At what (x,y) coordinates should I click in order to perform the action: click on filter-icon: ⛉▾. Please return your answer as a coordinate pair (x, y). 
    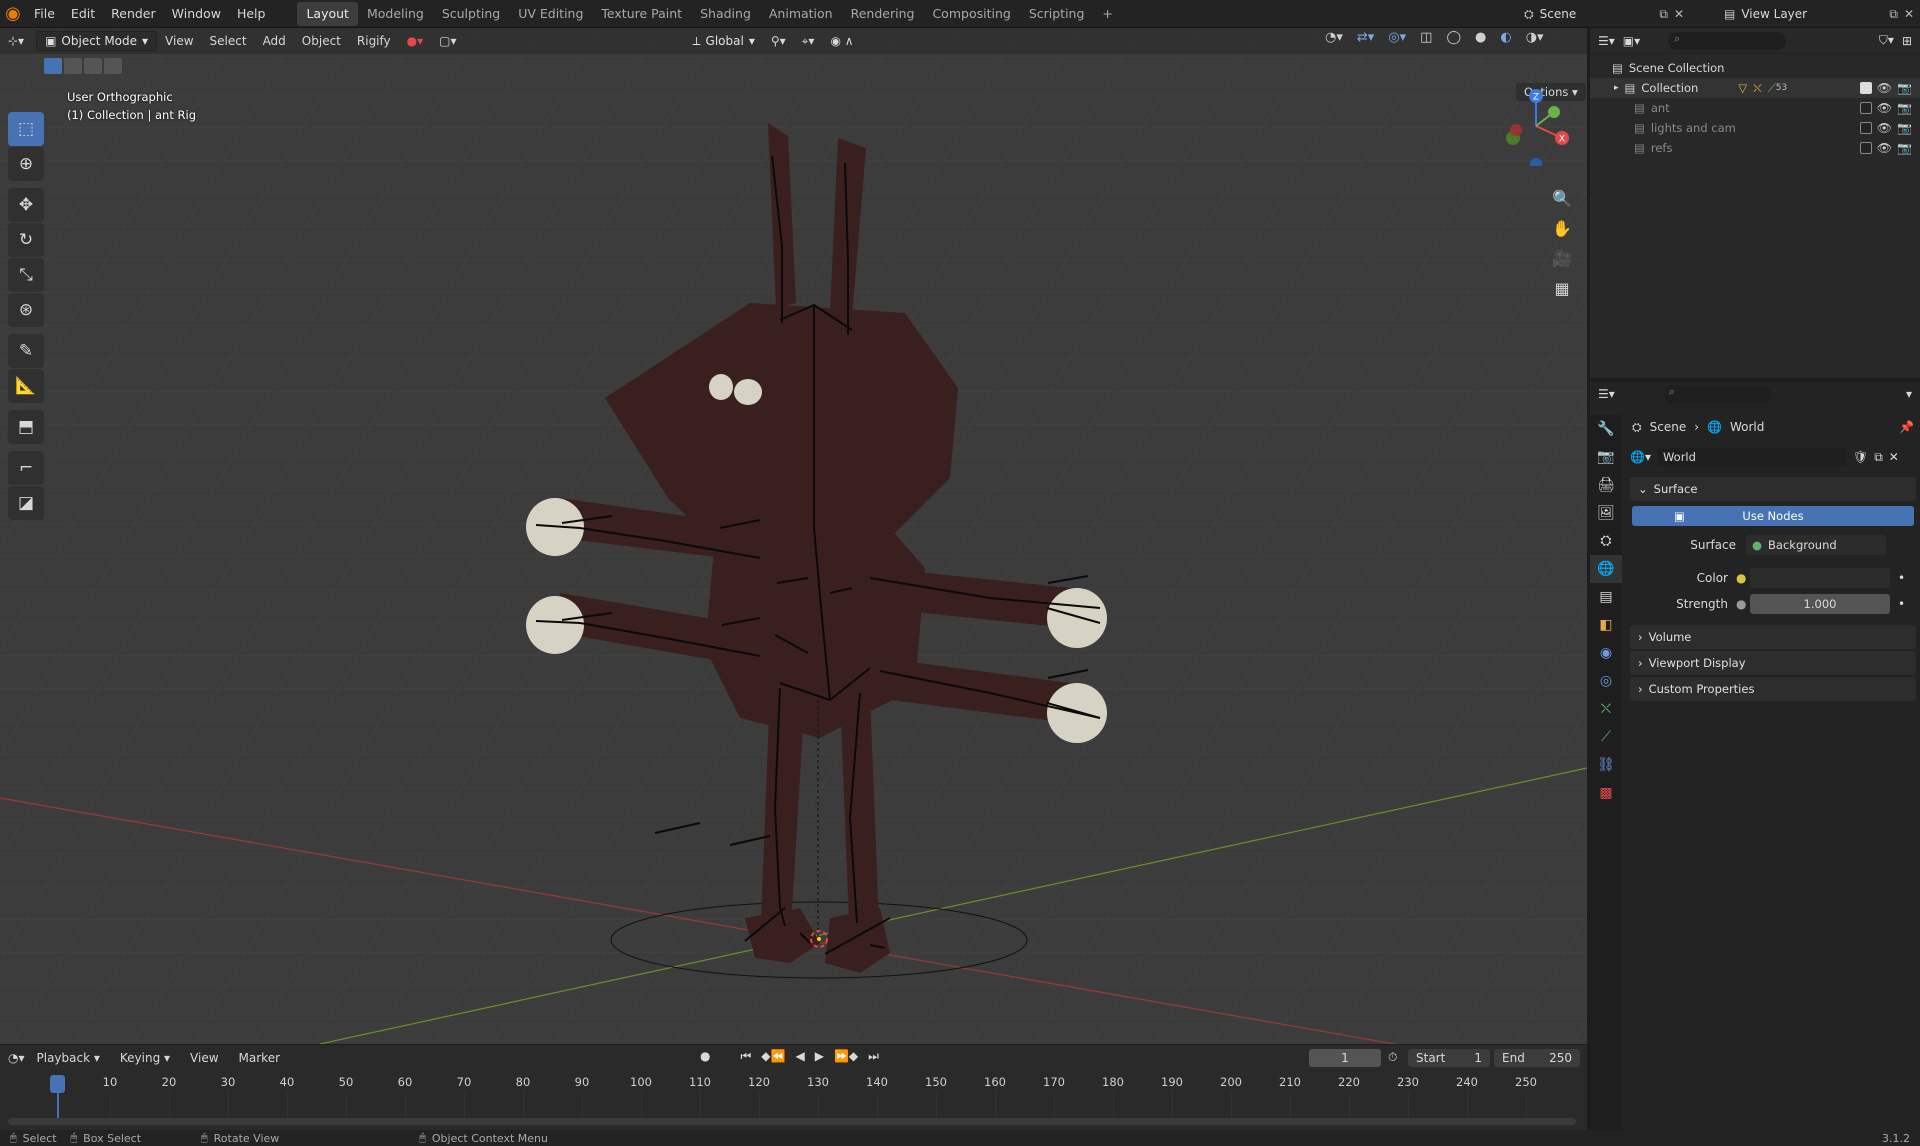
    Looking at the image, I should click on (1886, 40).